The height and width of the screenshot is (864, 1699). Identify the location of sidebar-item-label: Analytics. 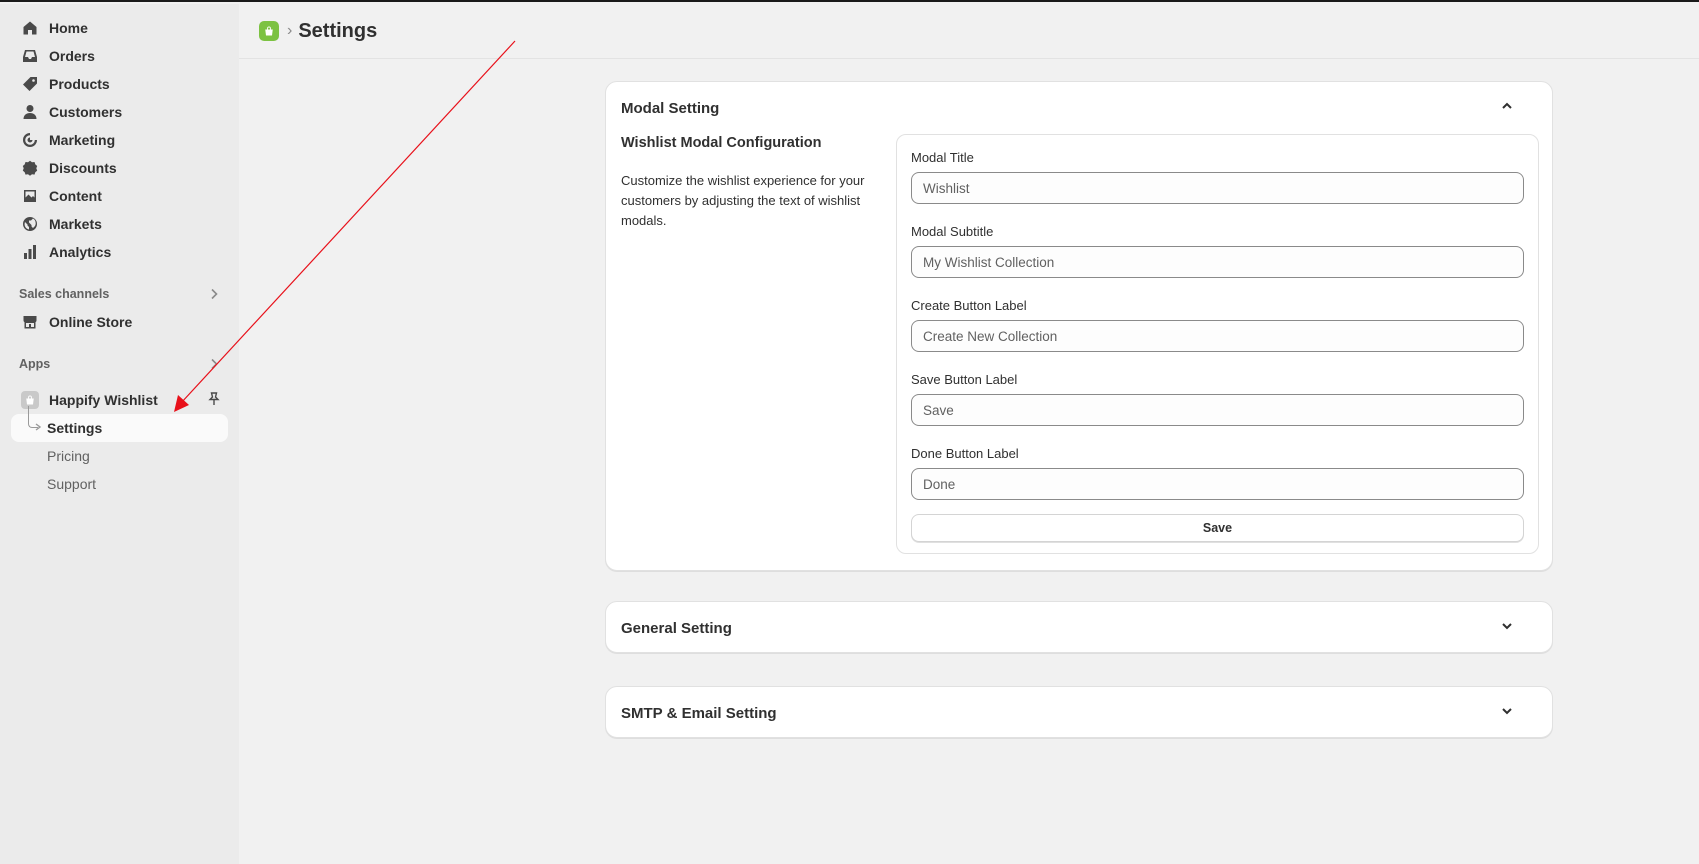
(80, 252).